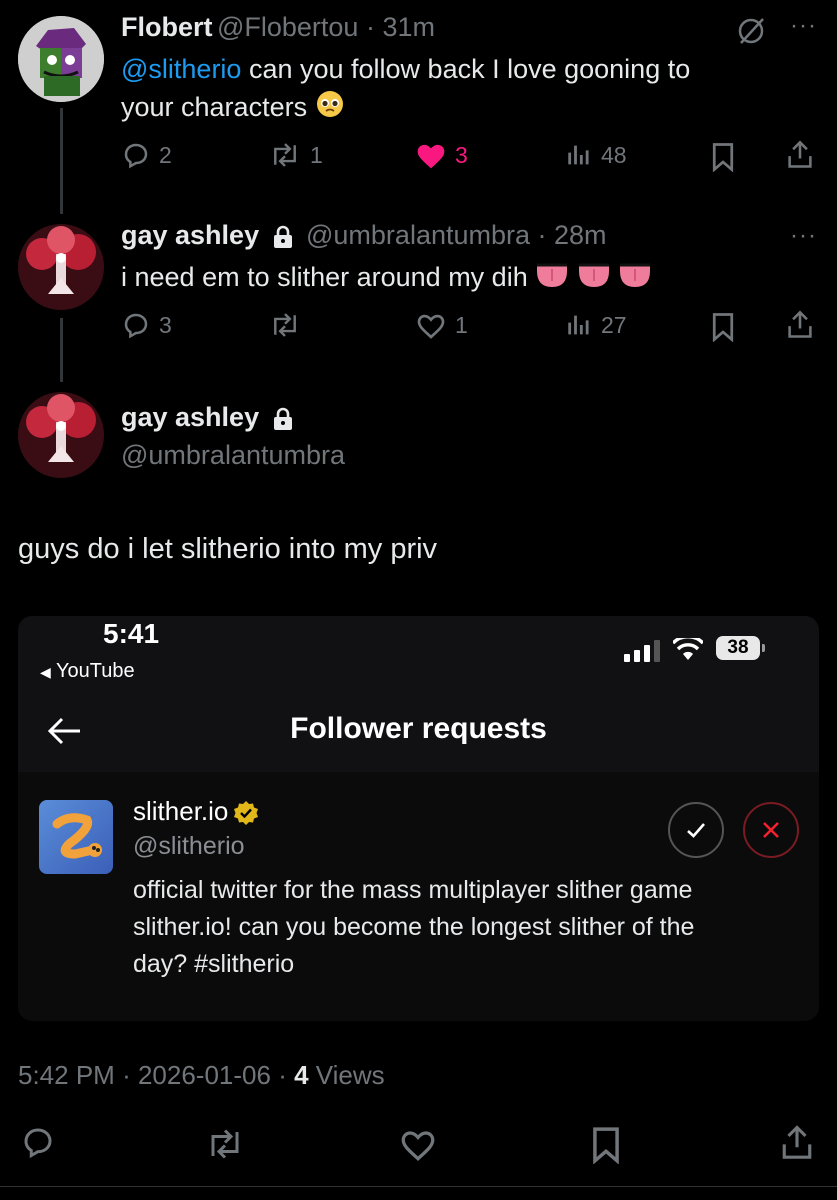  Describe the element at coordinates (45, 672) in the screenshot. I see `back-triangle-icon: ◀` at that location.